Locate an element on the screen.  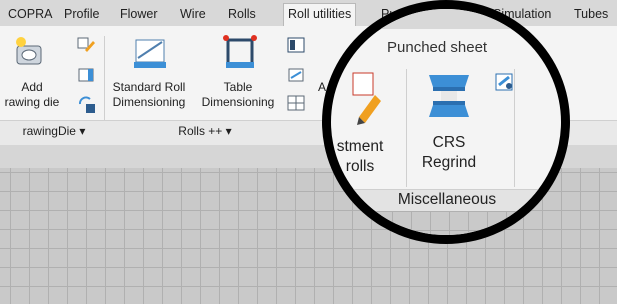
add-drawing-die-icon is located at coordinates (29, 51).